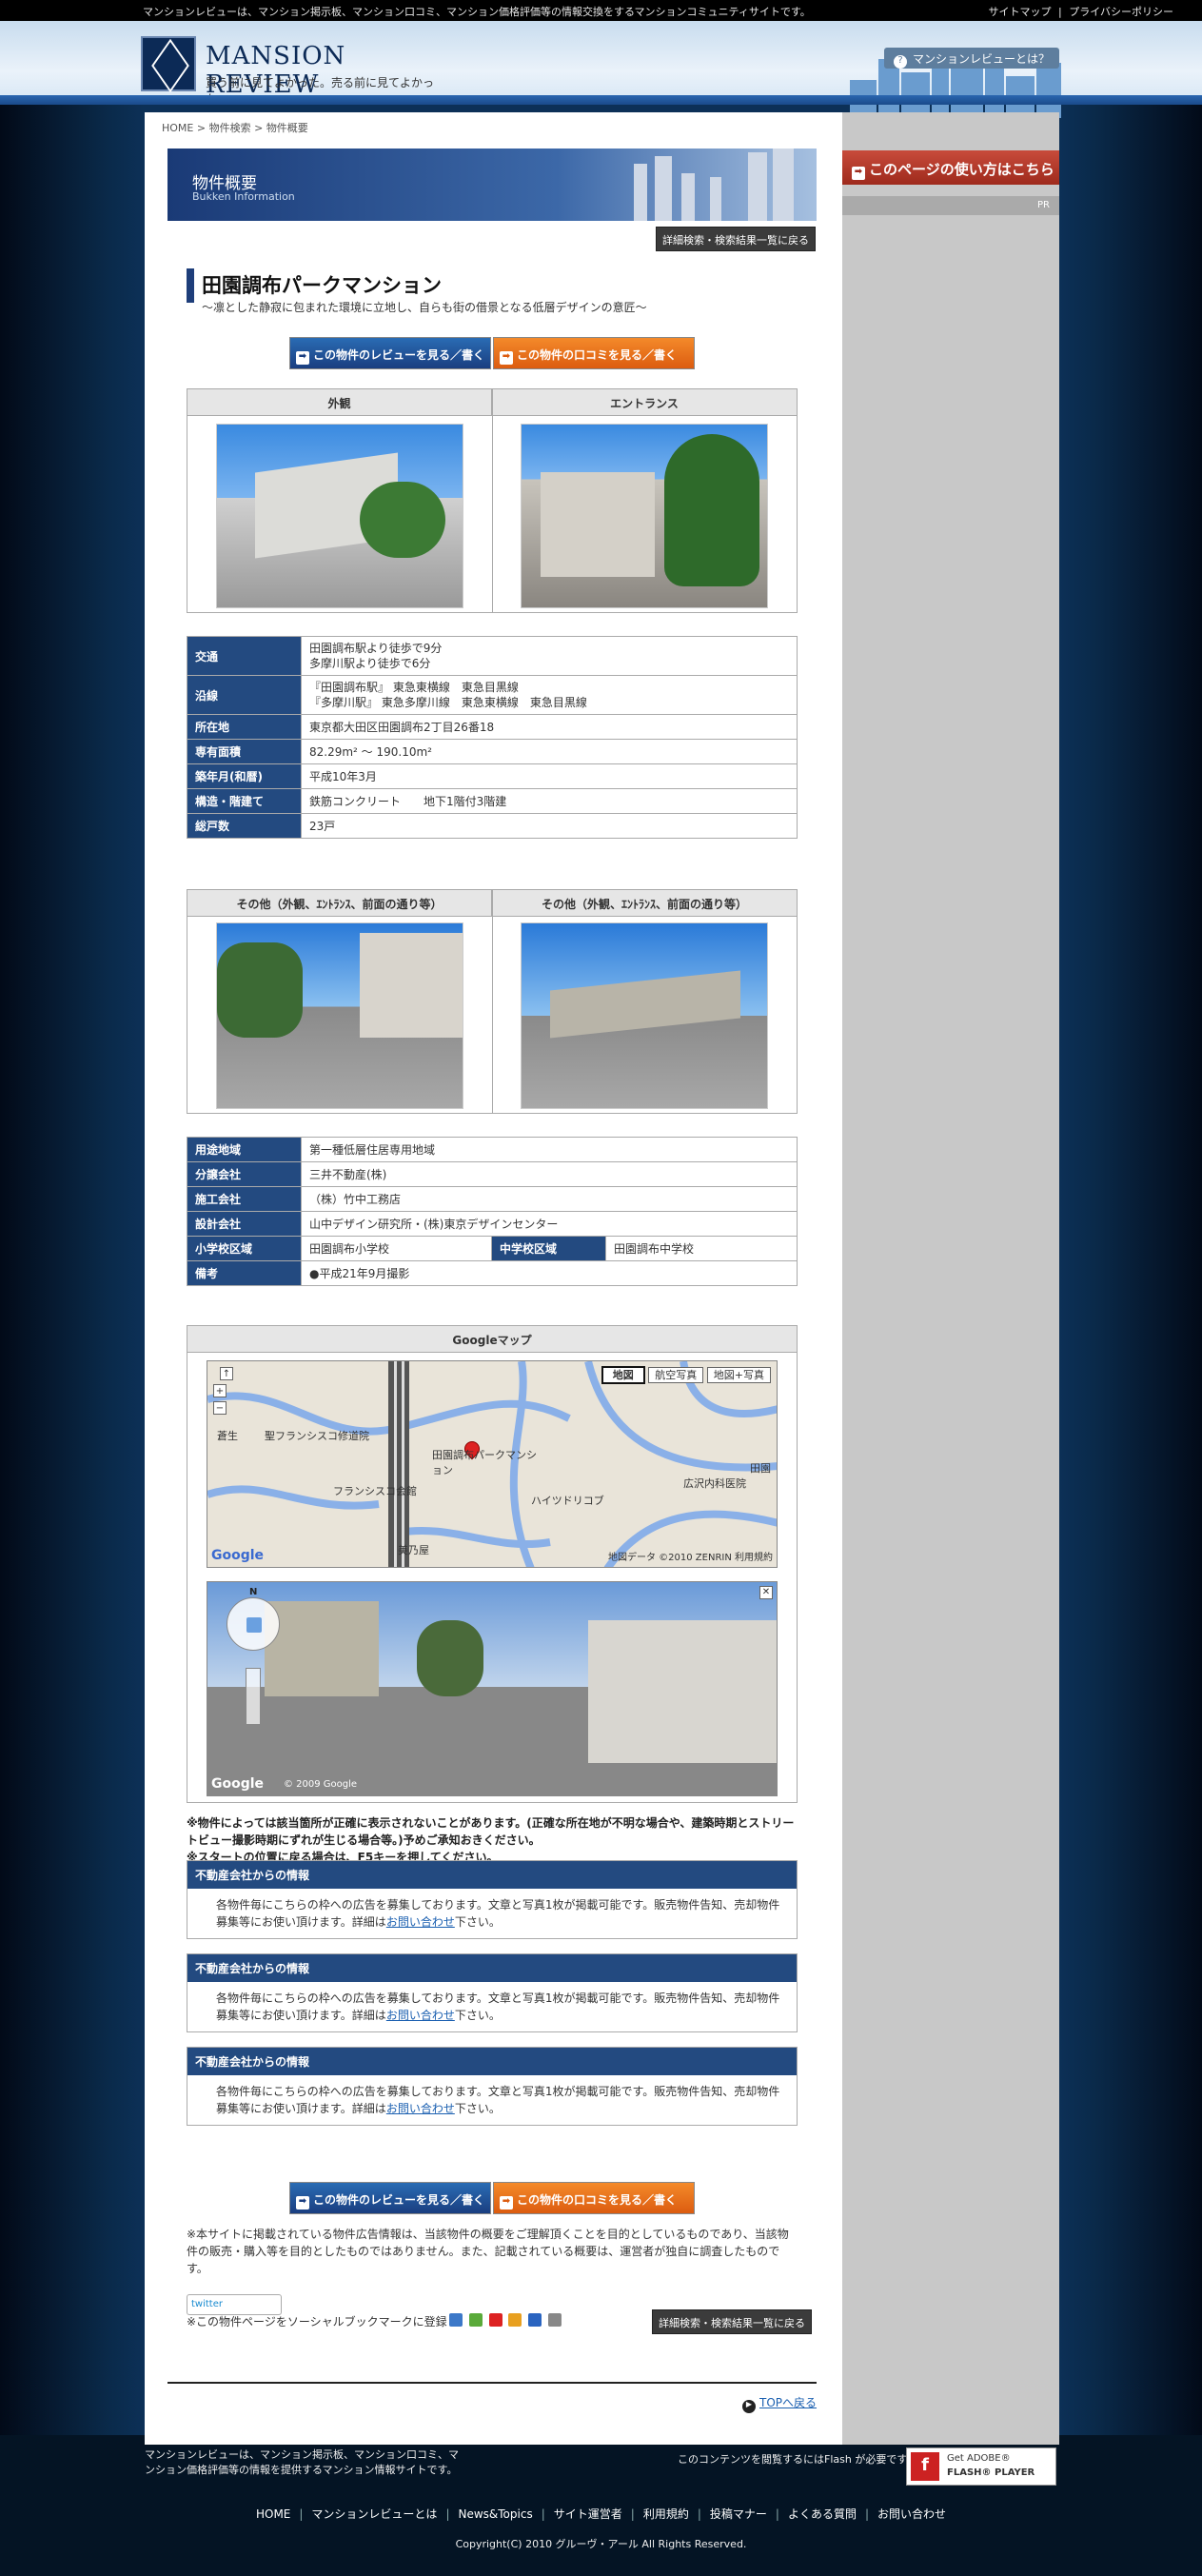 This screenshot has width=1202, height=2576. I want to click on photo-table-1: 外観 エントランス, so click(492, 501).